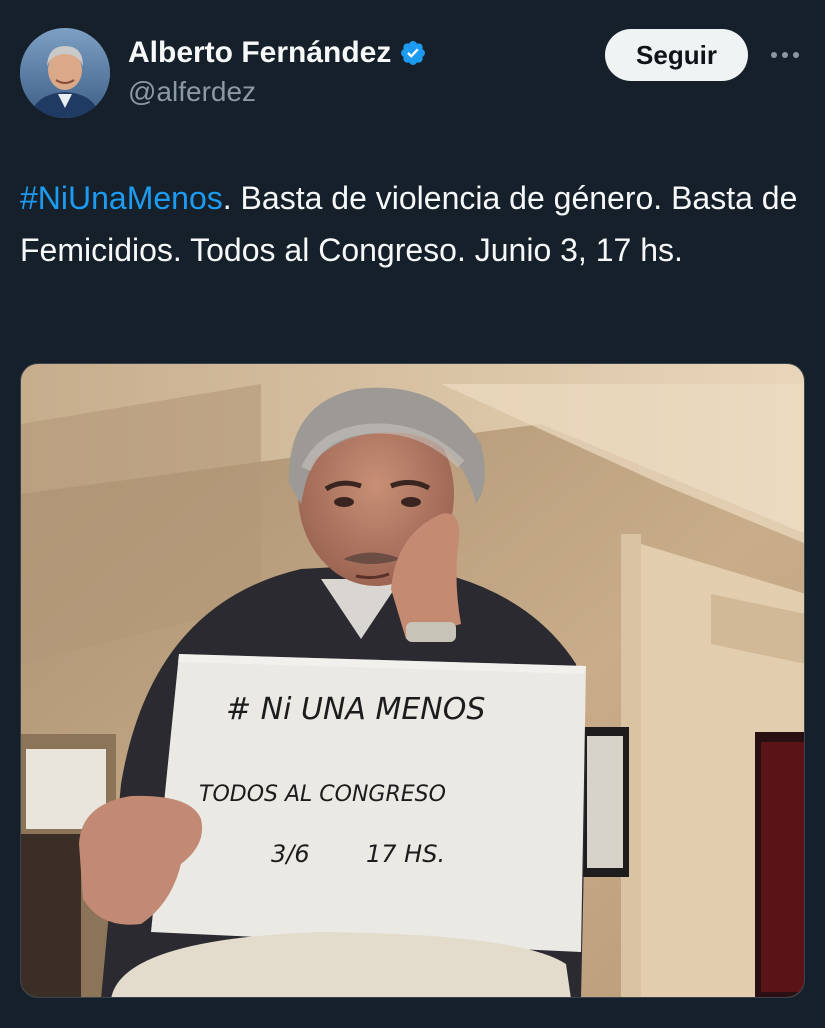  What do you see at coordinates (413, 53) in the screenshot?
I see `verified-badge-icon` at bounding box center [413, 53].